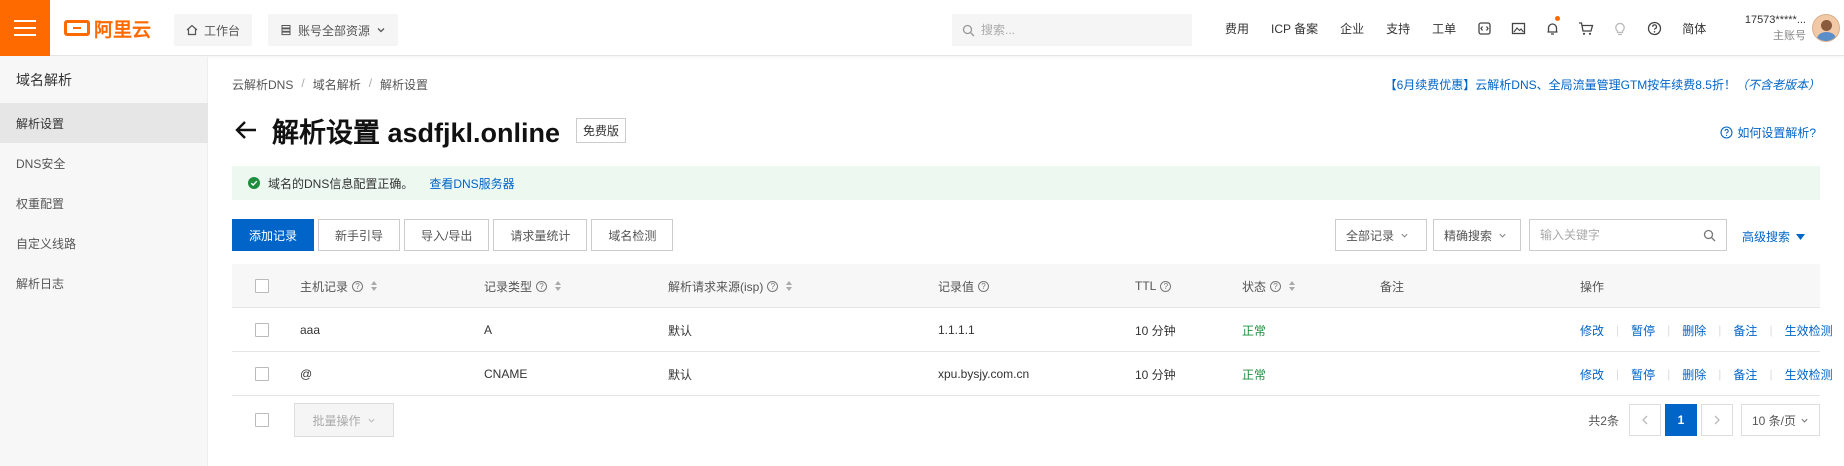 This screenshot has height=466, width=1844. What do you see at coordinates (1392, 286) in the screenshot?
I see `column-remark: 备注` at bounding box center [1392, 286].